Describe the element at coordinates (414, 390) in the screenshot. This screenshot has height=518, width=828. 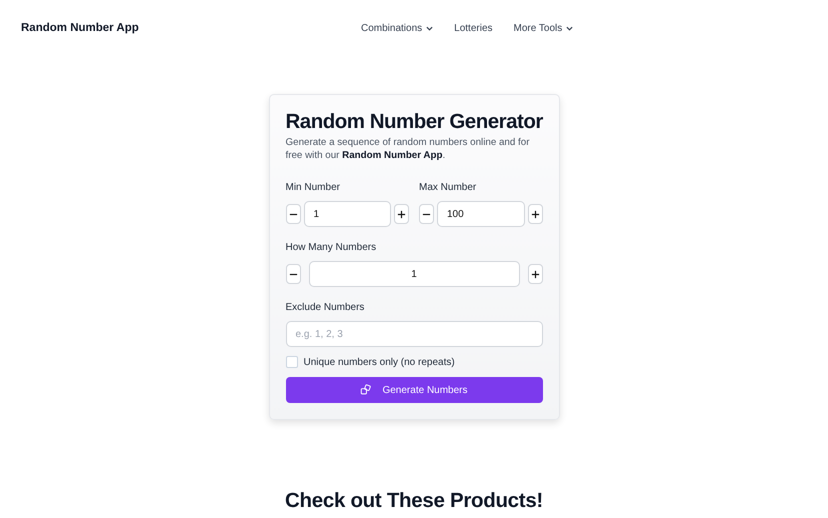
I see `generate-button: Generate Numbers` at that location.